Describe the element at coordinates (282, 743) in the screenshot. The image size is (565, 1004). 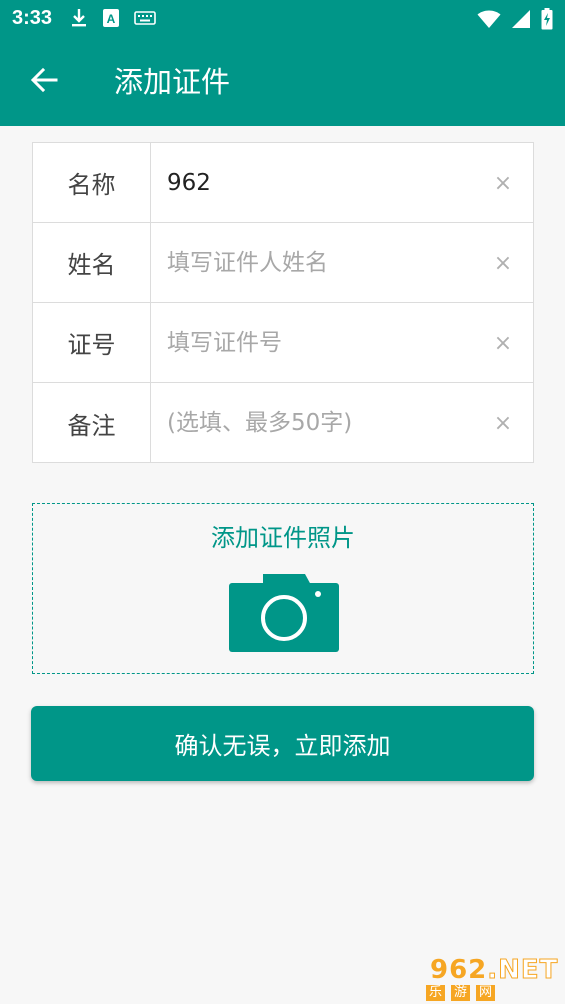
I see `confirm-add-button: 确认无误，立即添加` at that location.